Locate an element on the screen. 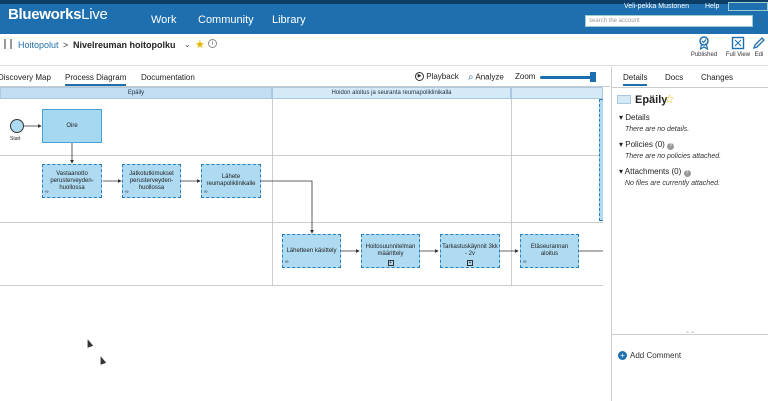  task-oire: Oire is located at coordinates (72, 126).